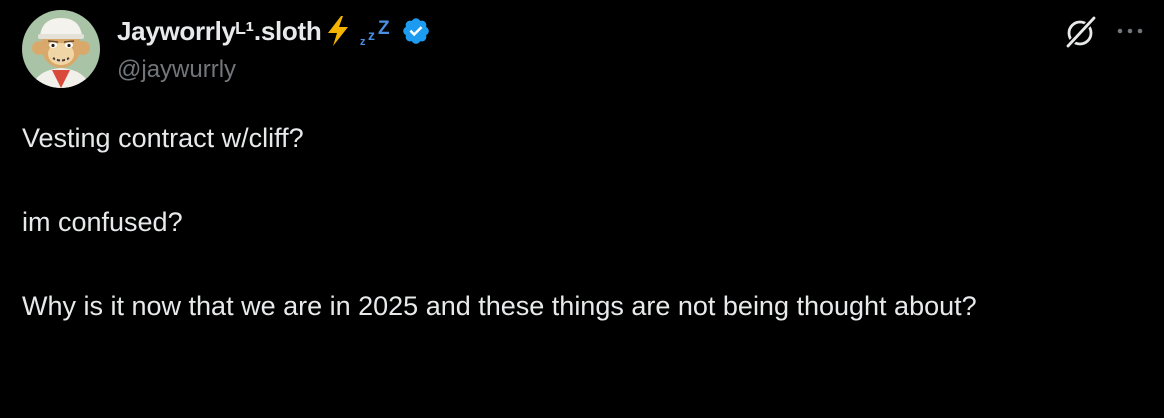 Image resolution: width=1164 pixels, height=418 pixels. What do you see at coordinates (176, 70) in the screenshot?
I see `author-handle: @jaywurrly` at bounding box center [176, 70].